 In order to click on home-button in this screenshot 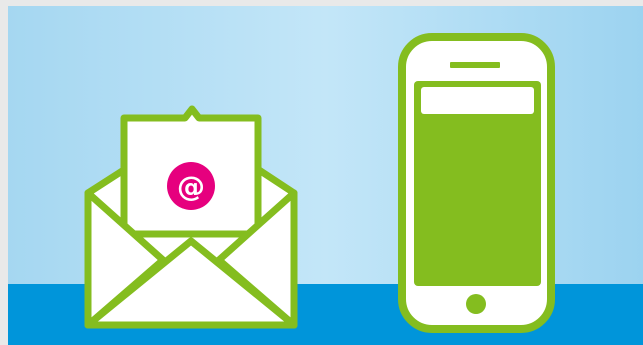, I will do `click(476, 304)`.